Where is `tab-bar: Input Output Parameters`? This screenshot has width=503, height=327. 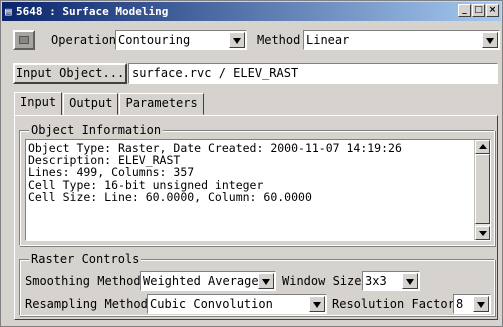
tab-bar: Input Output Parameters is located at coordinates (109, 104).